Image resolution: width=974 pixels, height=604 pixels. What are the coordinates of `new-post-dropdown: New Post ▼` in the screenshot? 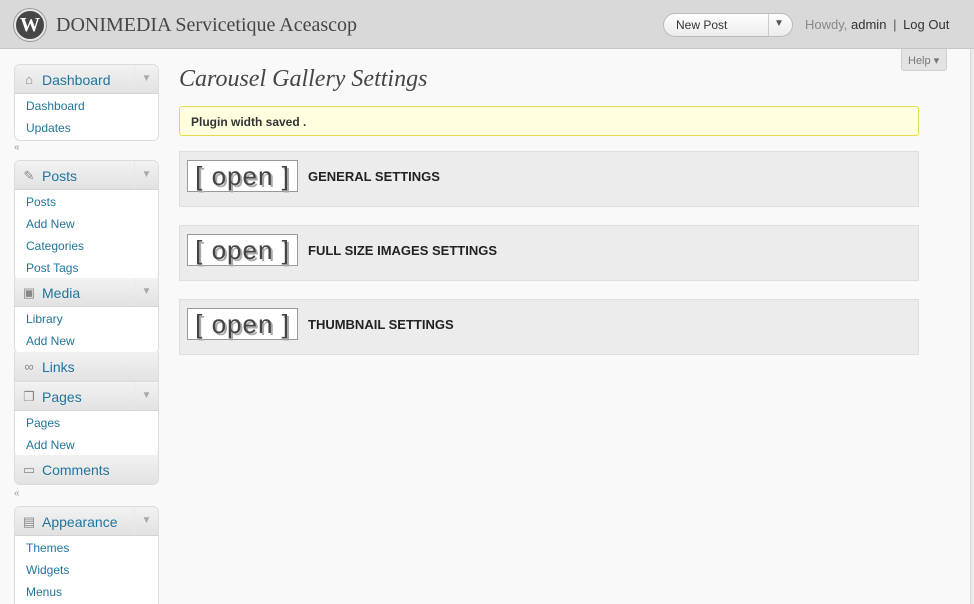 It's located at (728, 25).